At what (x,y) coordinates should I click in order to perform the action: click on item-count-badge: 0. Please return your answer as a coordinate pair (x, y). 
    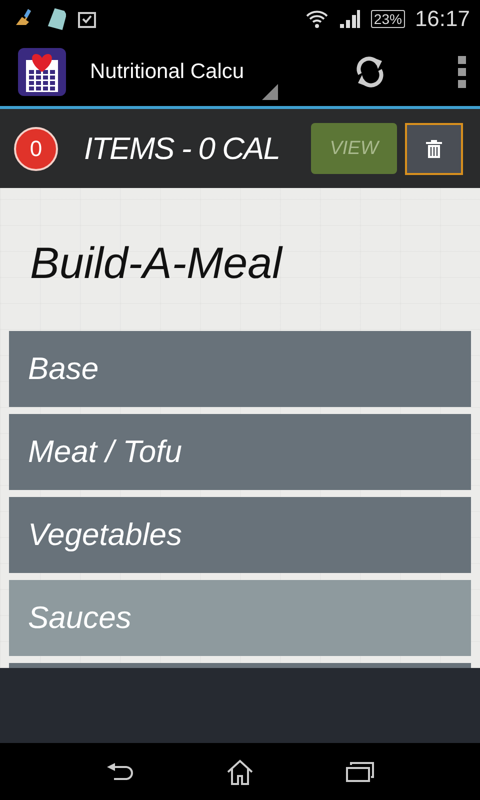
    Looking at the image, I should click on (36, 148).